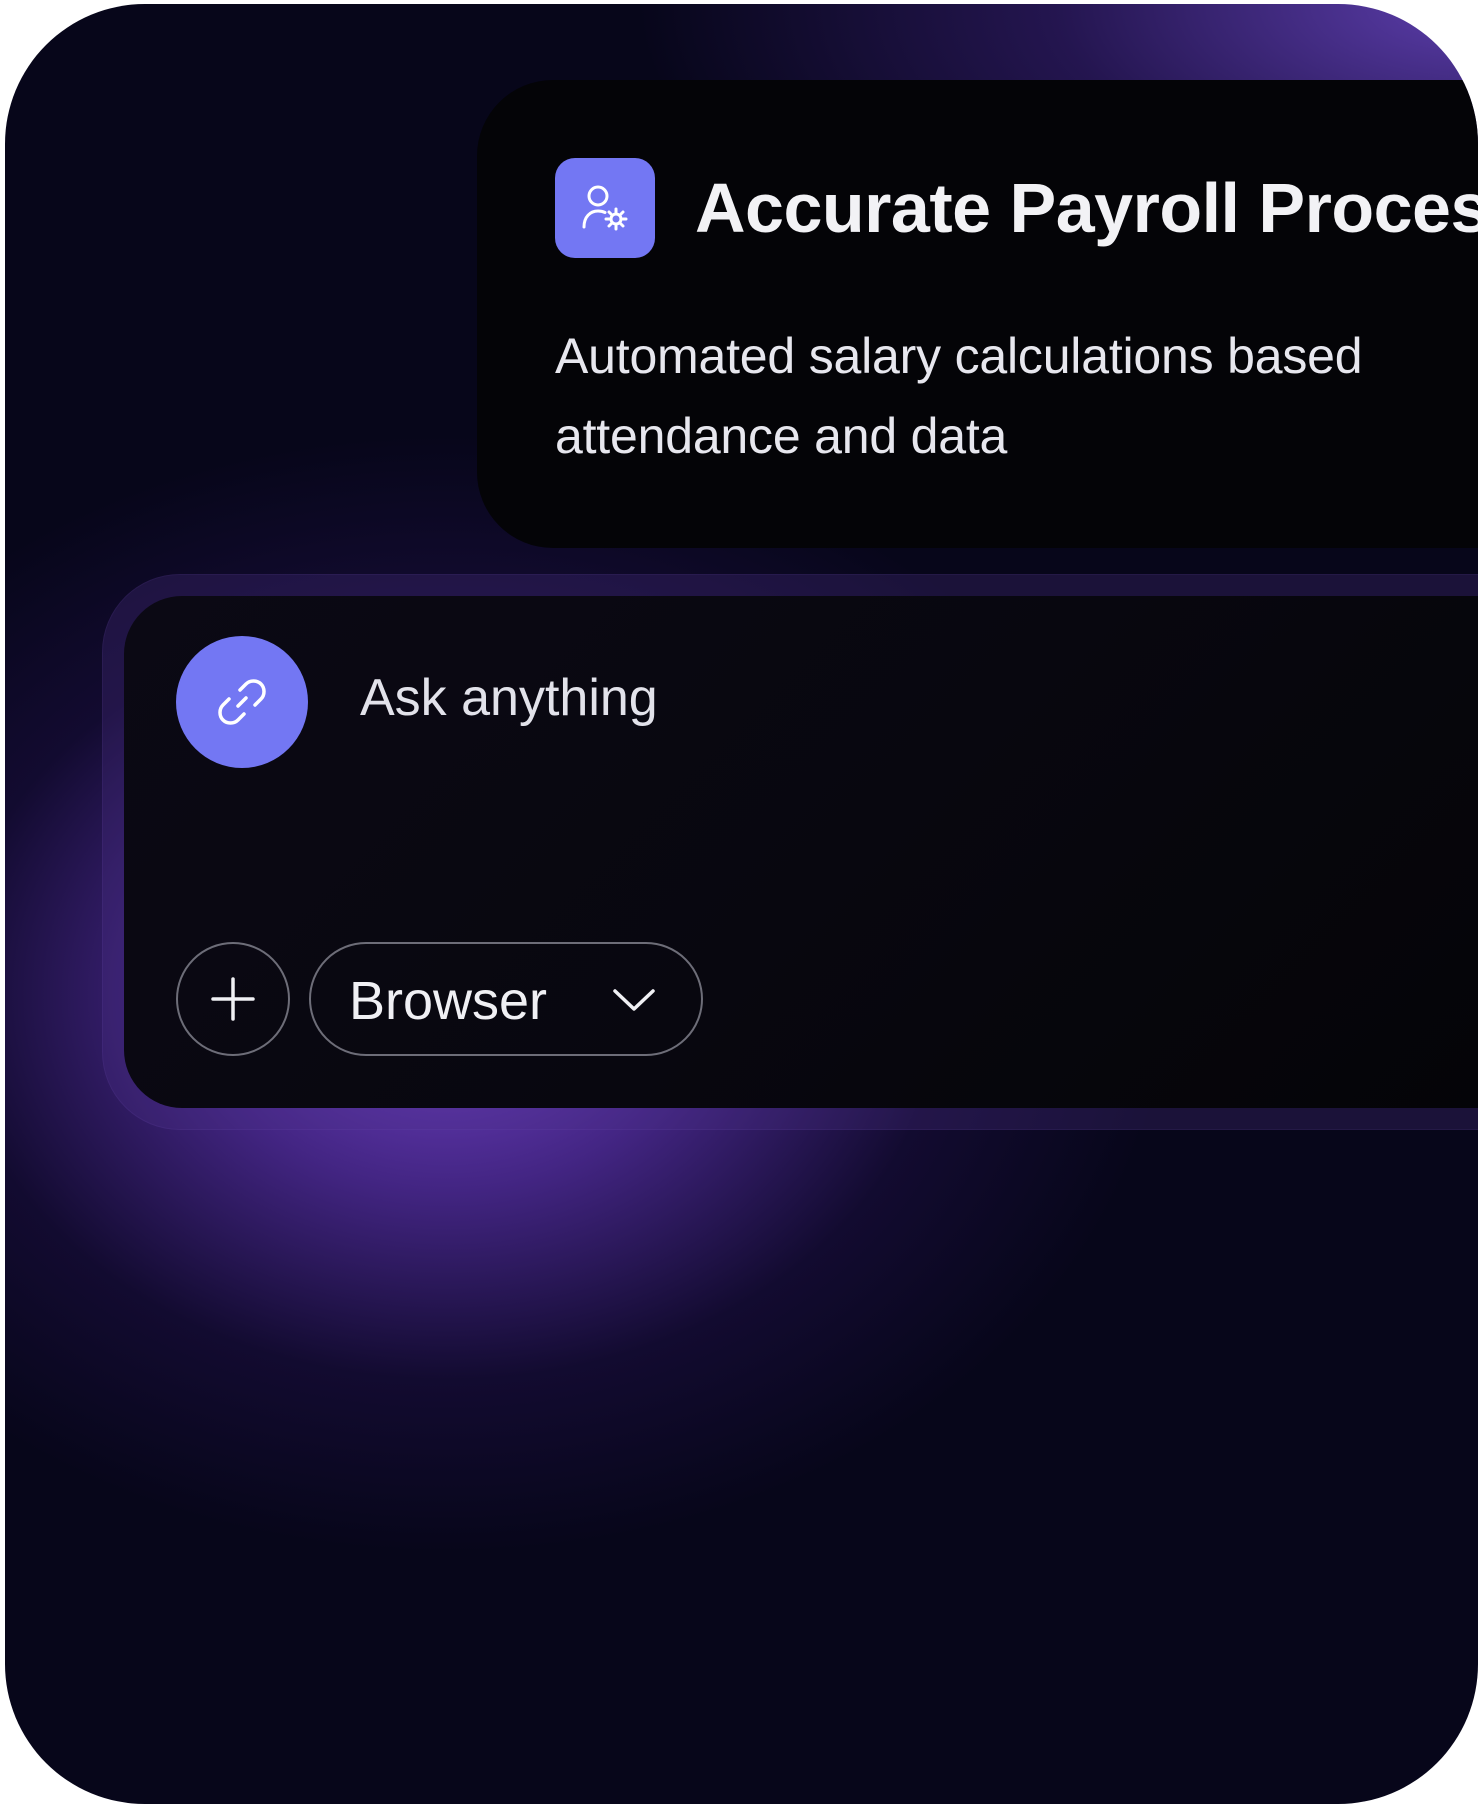 Image resolution: width=1483 pixels, height=1808 pixels. I want to click on chat-input-placeholder: Ask anything, so click(509, 698).